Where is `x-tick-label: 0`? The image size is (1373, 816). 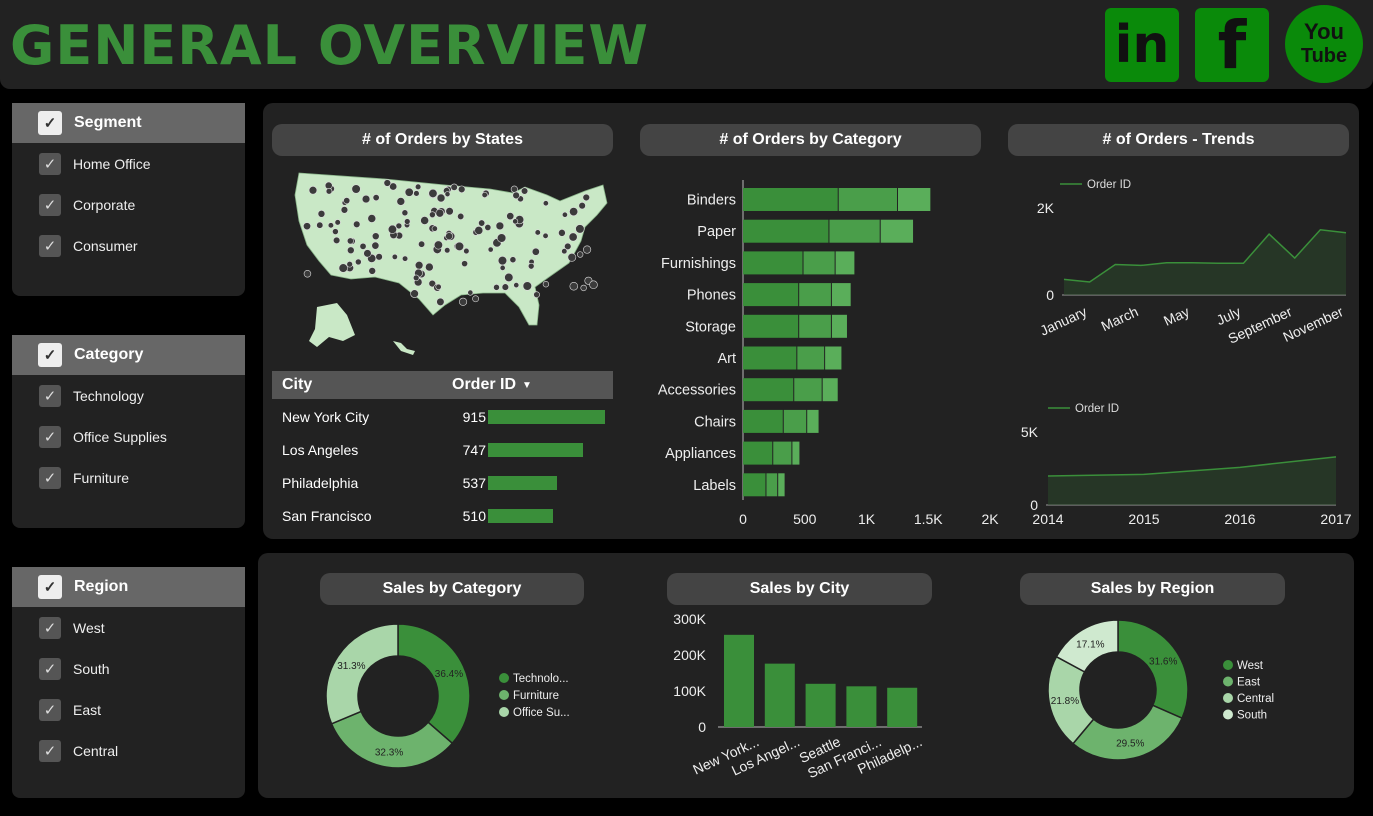 x-tick-label: 0 is located at coordinates (743, 519).